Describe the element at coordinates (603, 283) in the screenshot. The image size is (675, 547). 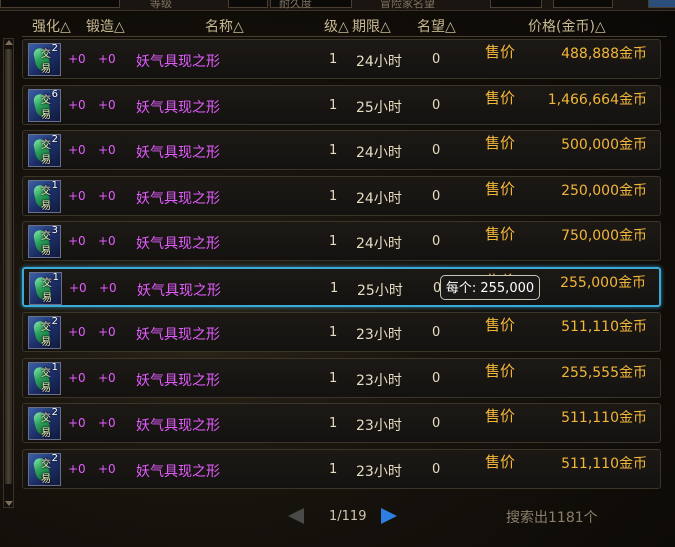
I see `item-price: 255,000金币` at that location.